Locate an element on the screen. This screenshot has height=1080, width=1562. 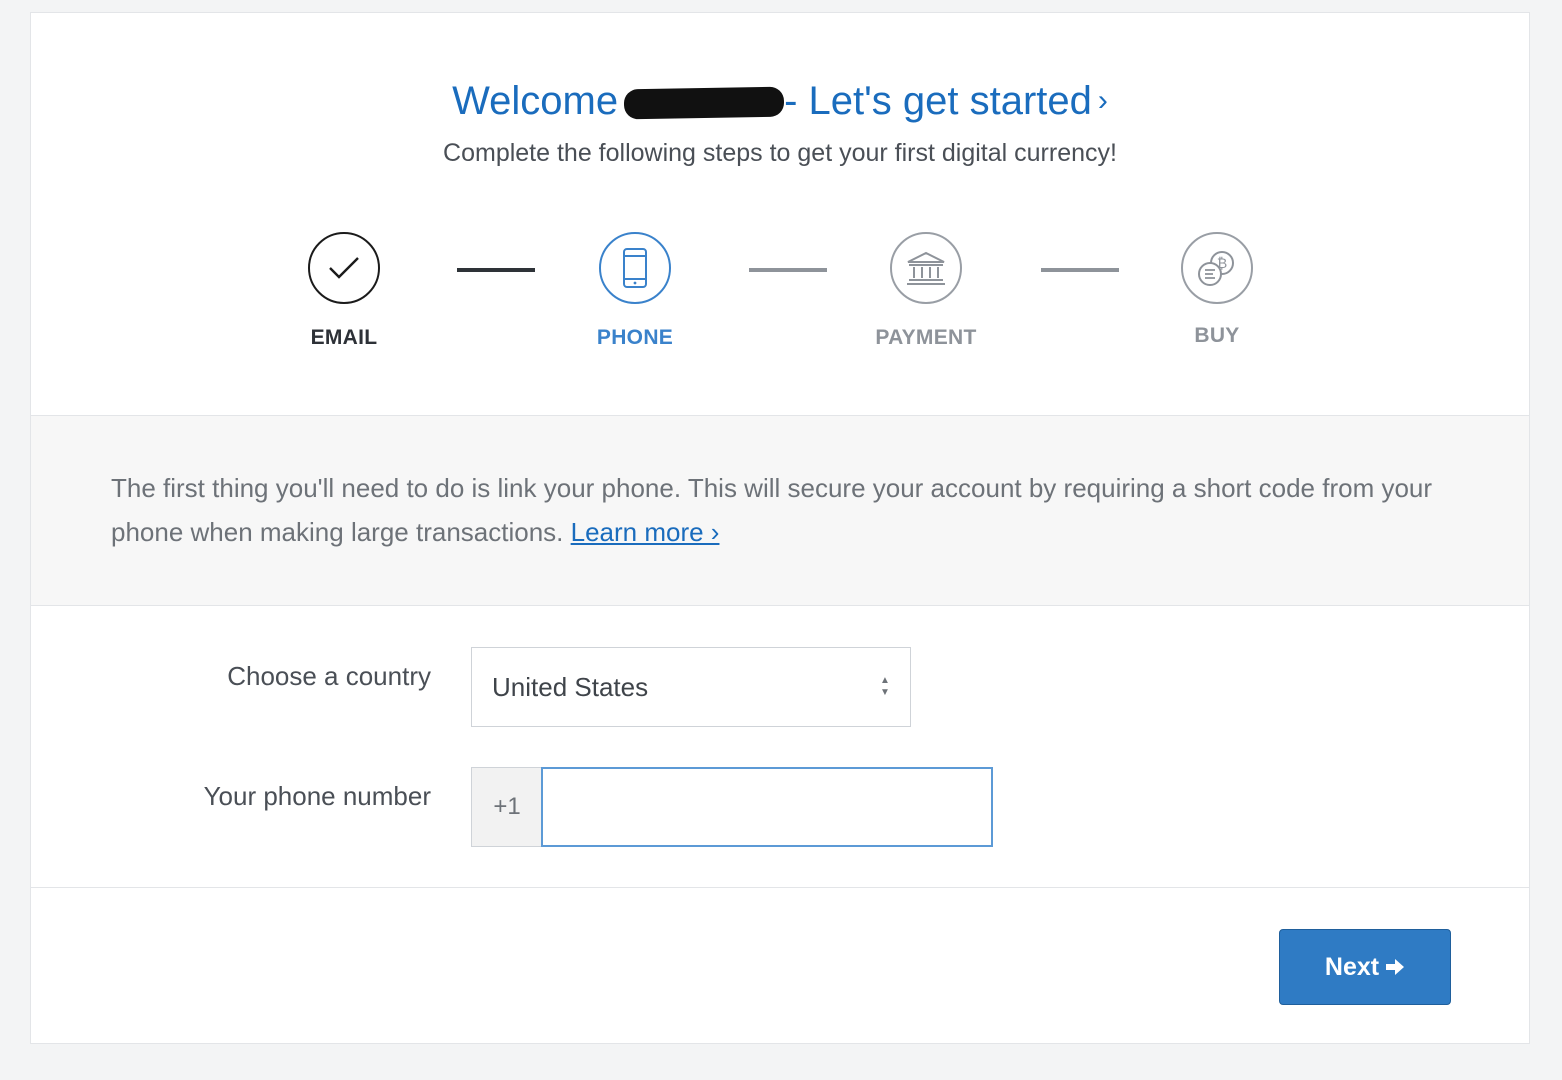
phone-label: Your phone number is located at coordinates (317, 796).